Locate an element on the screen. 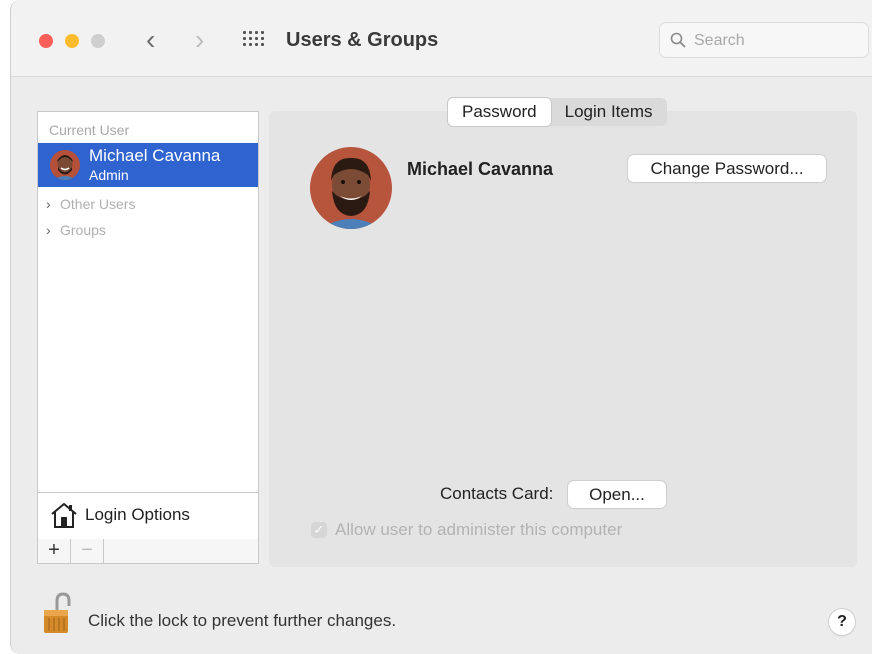 This screenshot has width=872, height=654. tab-bar: Password Login Items is located at coordinates (557, 112).